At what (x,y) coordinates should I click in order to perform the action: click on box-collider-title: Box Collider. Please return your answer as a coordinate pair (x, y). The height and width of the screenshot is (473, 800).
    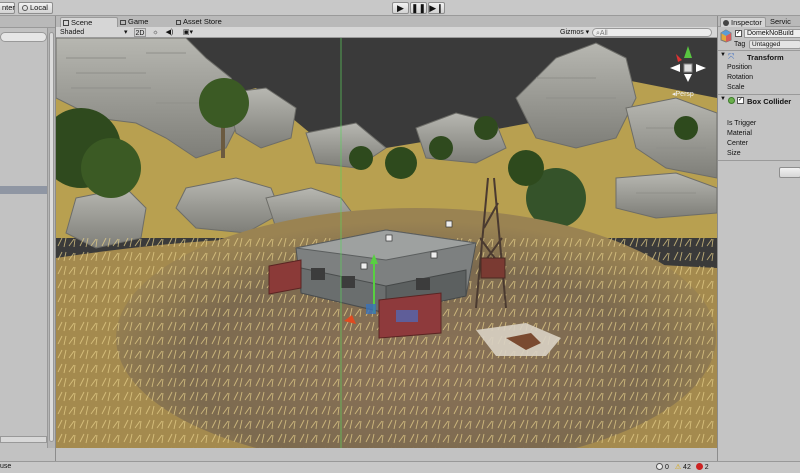
    Looking at the image, I should click on (769, 101).